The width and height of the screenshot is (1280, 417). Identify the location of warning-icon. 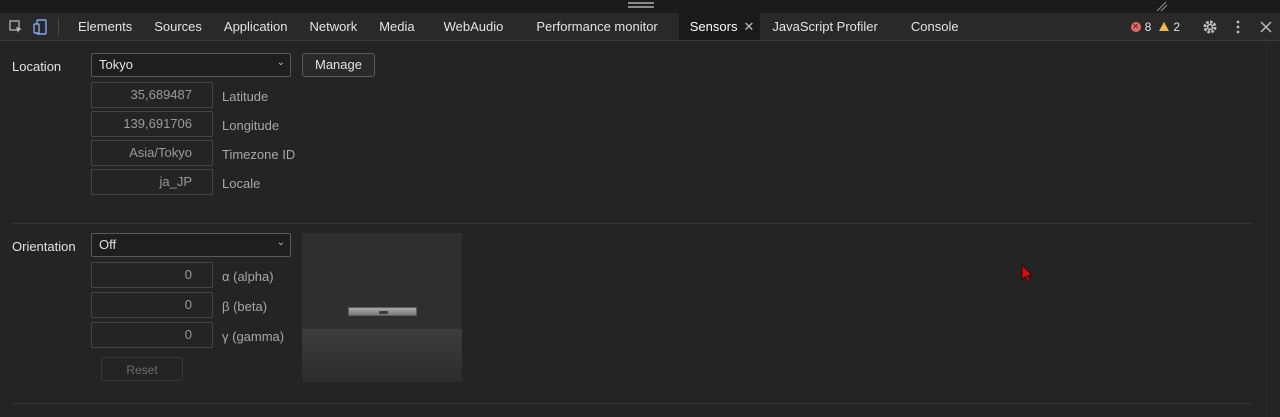
(1164, 26).